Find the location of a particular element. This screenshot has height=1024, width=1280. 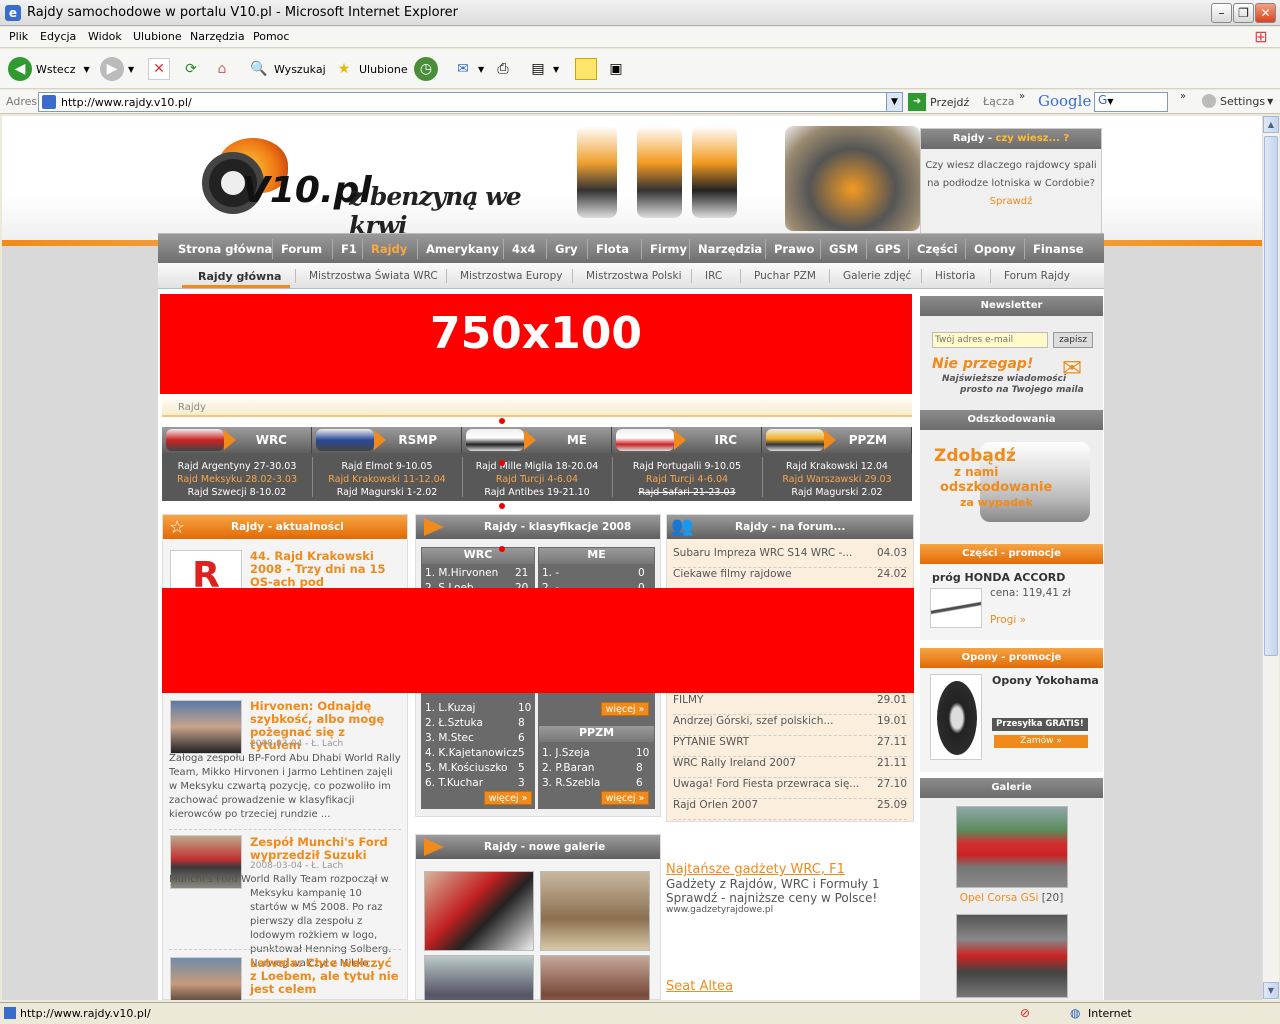

nav-item: F1 is located at coordinates (349, 249).